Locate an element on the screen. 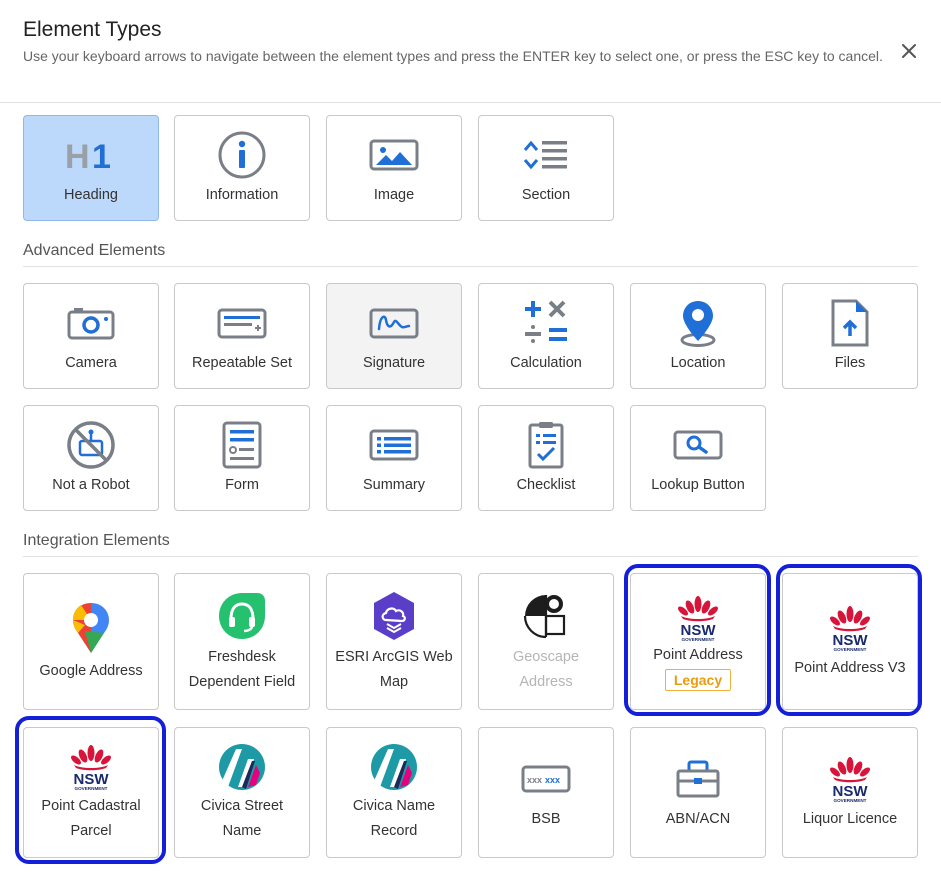 Image resolution: width=941 pixels, height=891 pixels. tile-label: Signature is located at coordinates (394, 362).